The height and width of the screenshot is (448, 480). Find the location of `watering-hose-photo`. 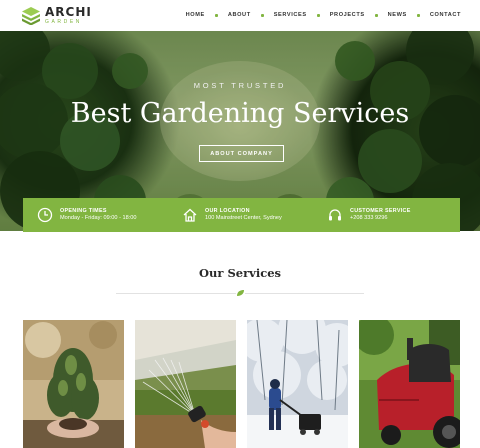

watering-hose-photo is located at coordinates (185, 384).